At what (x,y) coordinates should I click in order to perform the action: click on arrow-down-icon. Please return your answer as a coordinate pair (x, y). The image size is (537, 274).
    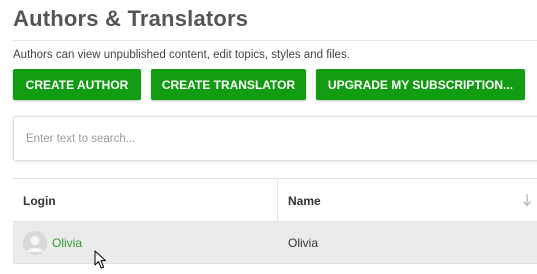
    Looking at the image, I should click on (527, 200).